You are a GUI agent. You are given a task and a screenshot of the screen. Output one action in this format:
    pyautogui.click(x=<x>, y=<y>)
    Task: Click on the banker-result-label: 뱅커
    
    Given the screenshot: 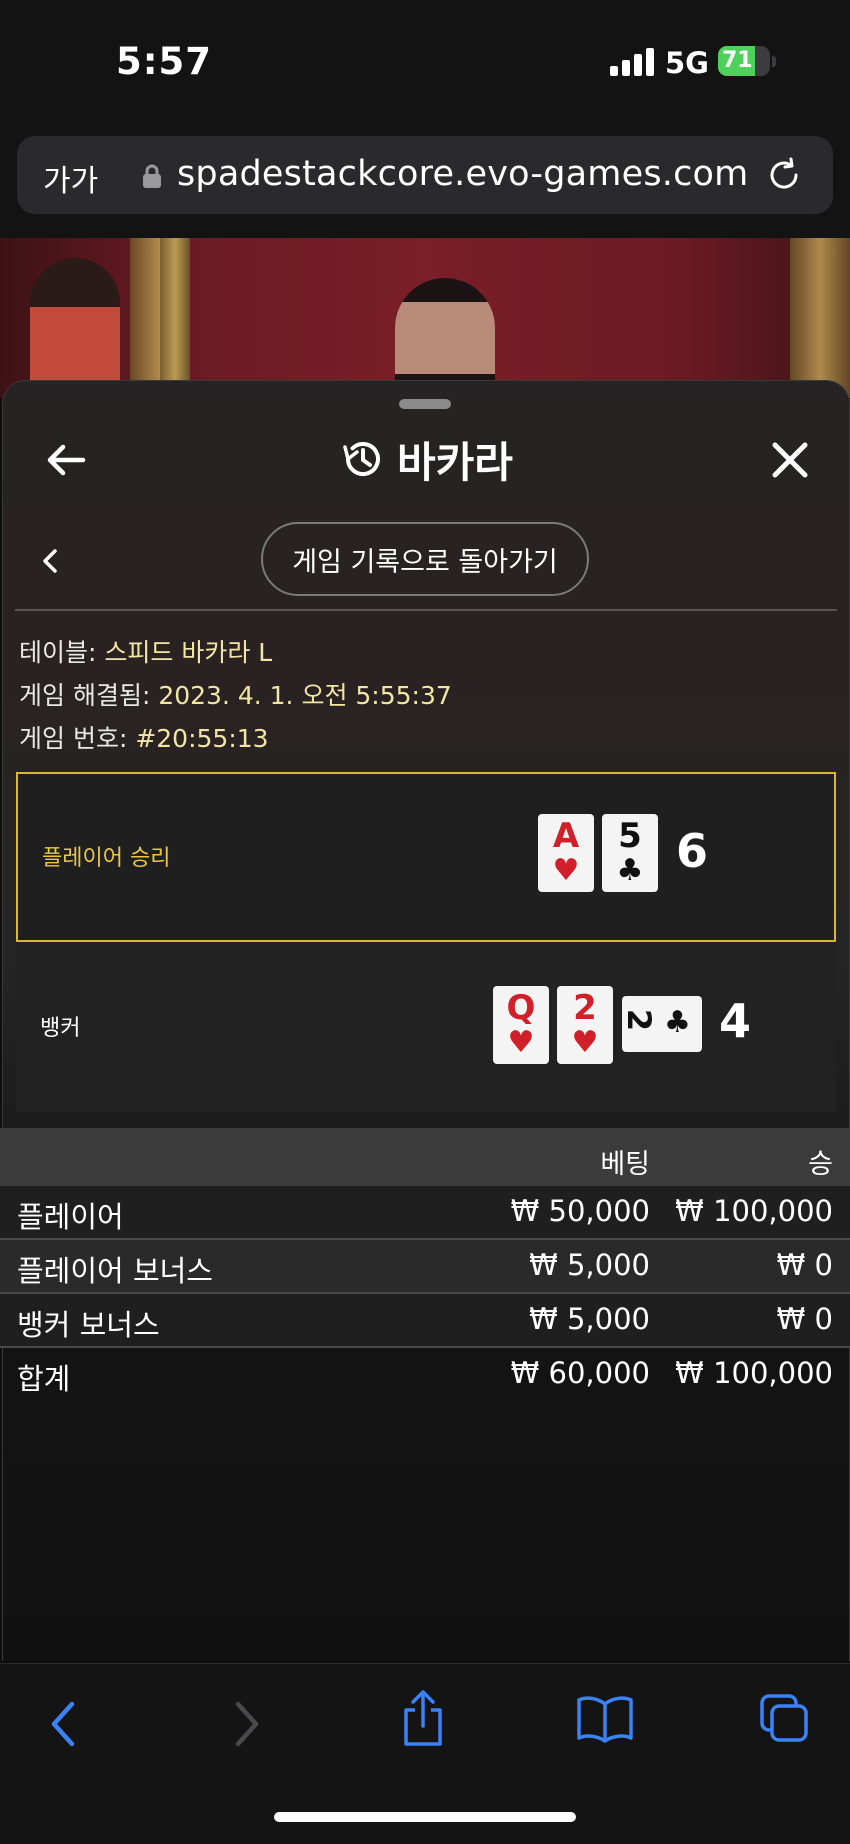 What is the action you would take?
    pyautogui.click(x=60, y=1028)
    